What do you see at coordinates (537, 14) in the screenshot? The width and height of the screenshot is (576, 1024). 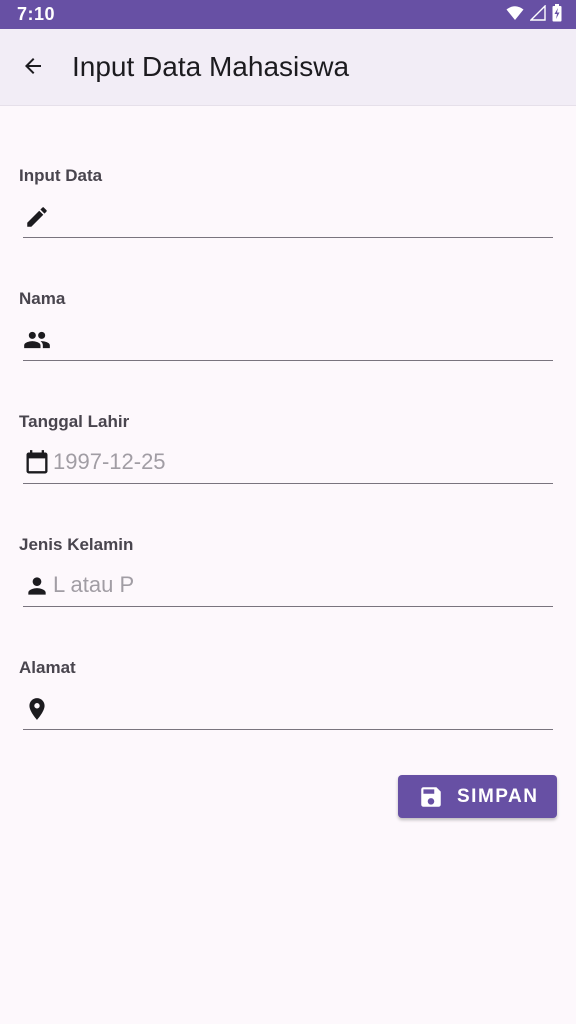 I see `signal-icon` at bounding box center [537, 14].